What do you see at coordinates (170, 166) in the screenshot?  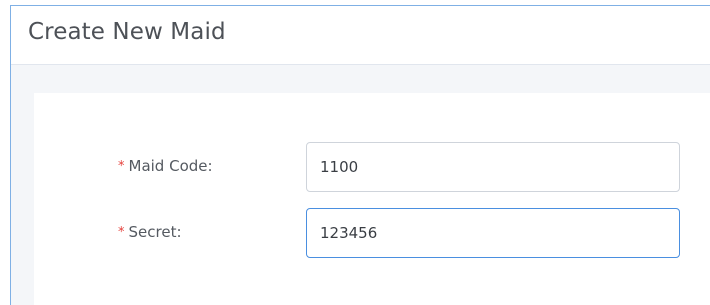 I see `maid-code-label: Maid Code:` at bounding box center [170, 166].